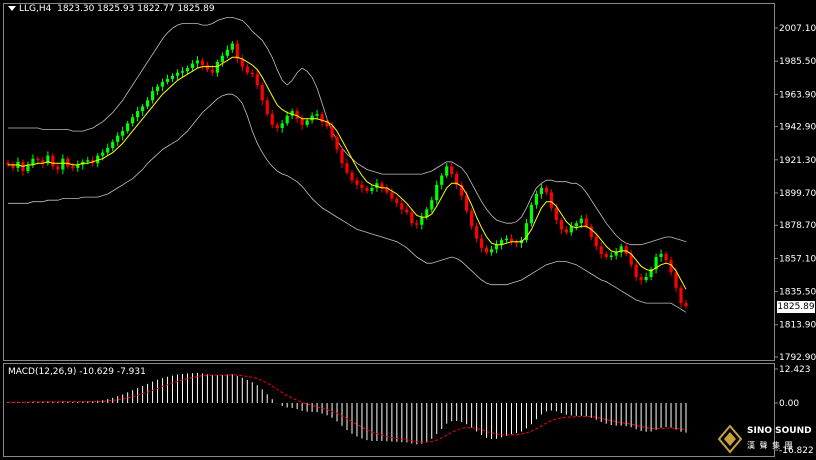  I want to click on price-tick-label: 1835.50, so click(797, 293).